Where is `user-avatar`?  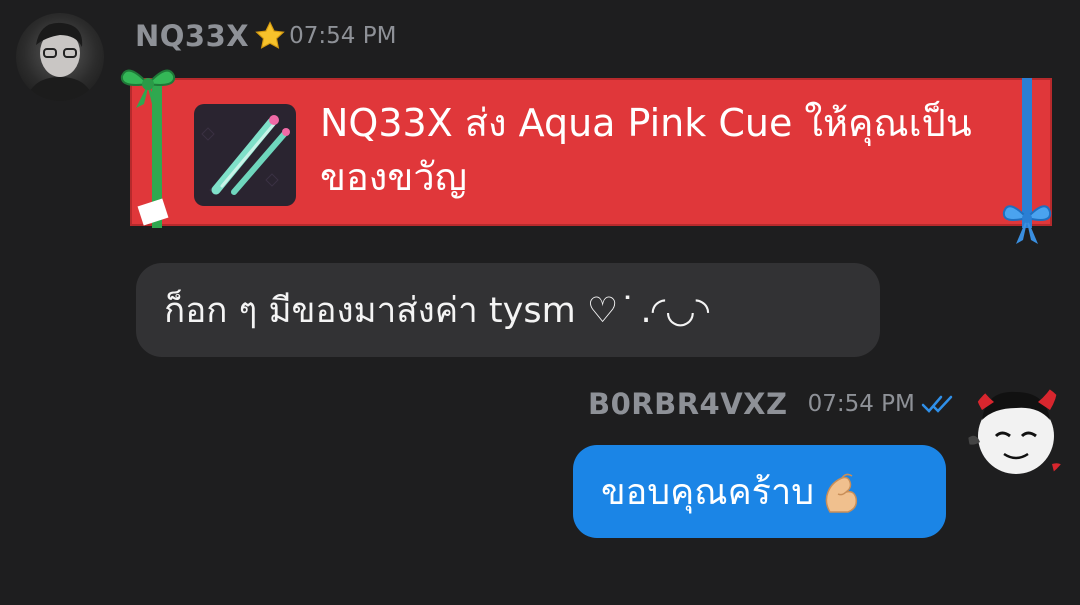 user-avatar is located at coordinates (1020, 432).